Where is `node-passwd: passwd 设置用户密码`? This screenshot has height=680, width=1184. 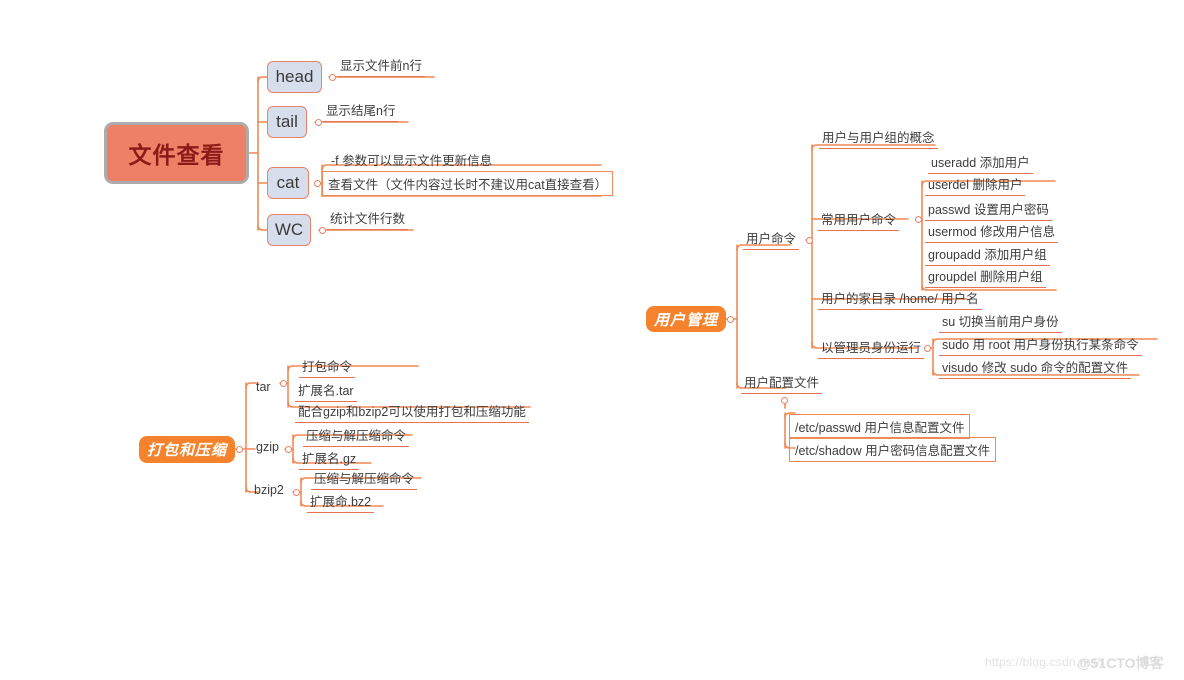 node-passwd: passwd 设置用户密码 is located at coordinates (988, 210).